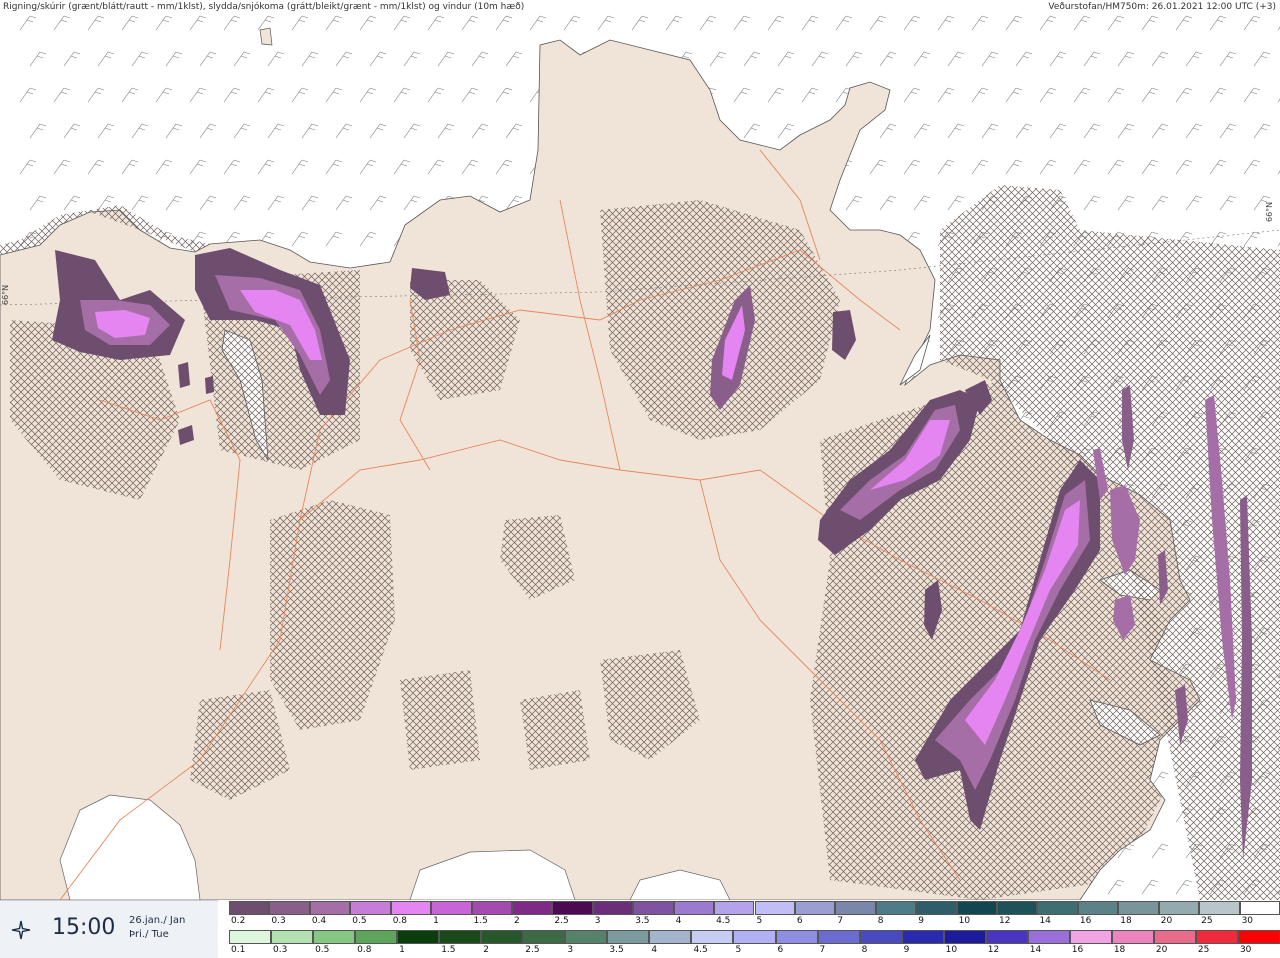 Image resolution: width=1280 pixels, height=958 pixels. I want to click on legend-tick-label: 4.5, so click(723, 921).